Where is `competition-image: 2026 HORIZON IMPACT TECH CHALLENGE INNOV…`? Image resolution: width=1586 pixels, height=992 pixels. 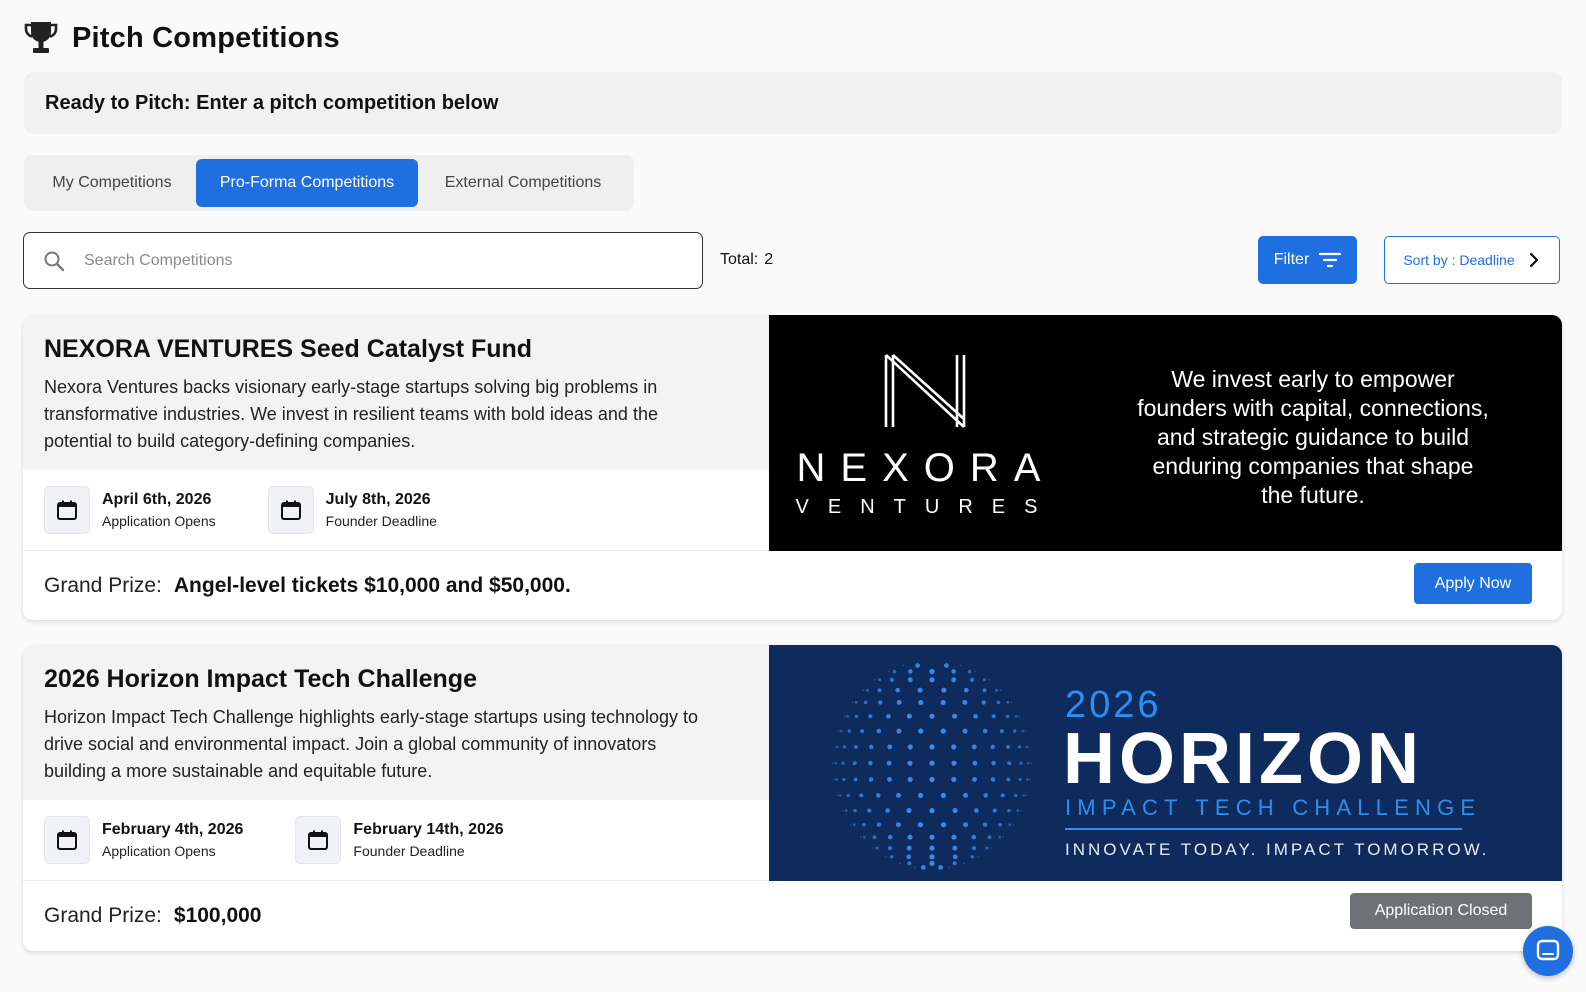
competition-image: 2026 HORIZON IMPACT TECH CHALLENGE INNOV… is located at coordinates (1165, 763).